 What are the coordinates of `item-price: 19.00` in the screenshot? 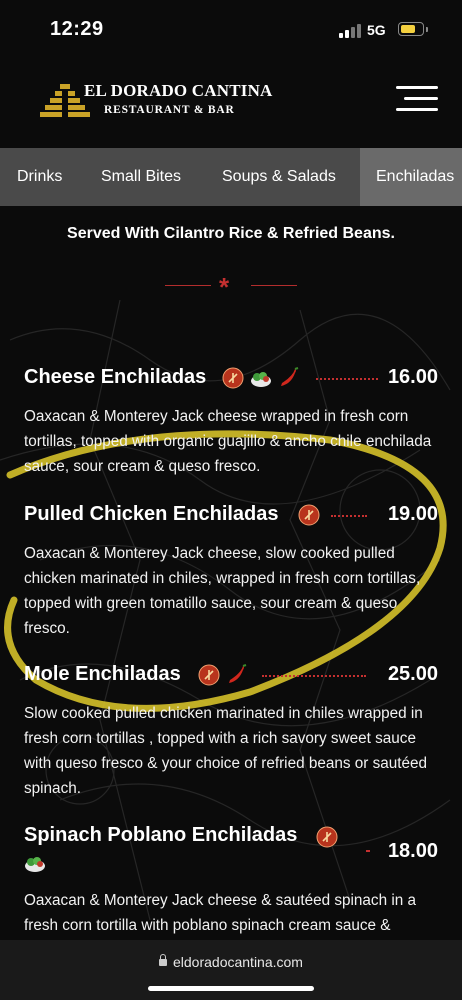 It's located at (412, 514).